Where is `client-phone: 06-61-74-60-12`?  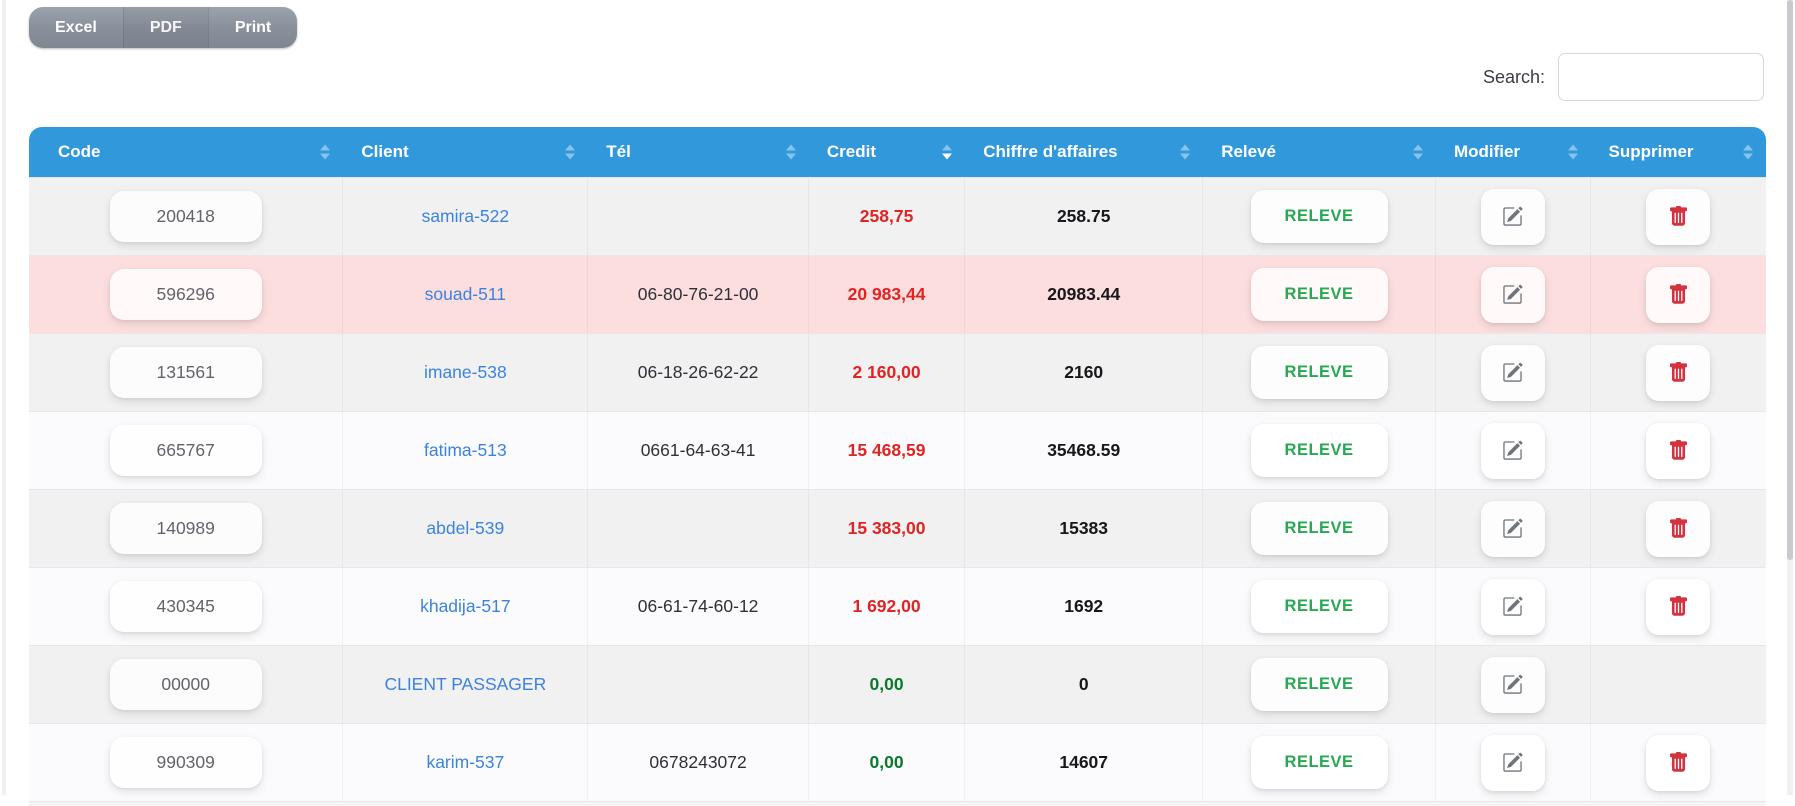
client-phone: 06-61-74-60-12 is located at coordinates (698, 606).